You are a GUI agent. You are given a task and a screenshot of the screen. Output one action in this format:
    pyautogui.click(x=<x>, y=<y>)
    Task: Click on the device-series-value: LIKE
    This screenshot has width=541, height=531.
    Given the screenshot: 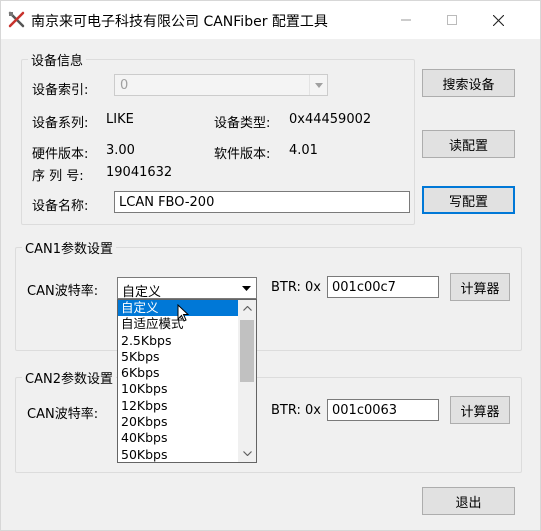 What is the action you would take?
    pyautogui.click(x=120, y=119)
    